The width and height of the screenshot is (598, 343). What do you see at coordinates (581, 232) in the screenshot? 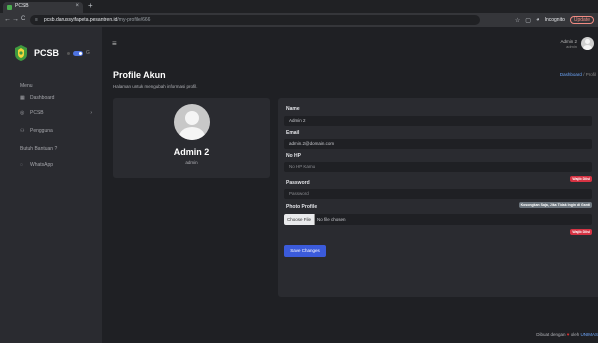
I see `photo-required-badge: Wajib Diisi` at bounding box center [581, 232].